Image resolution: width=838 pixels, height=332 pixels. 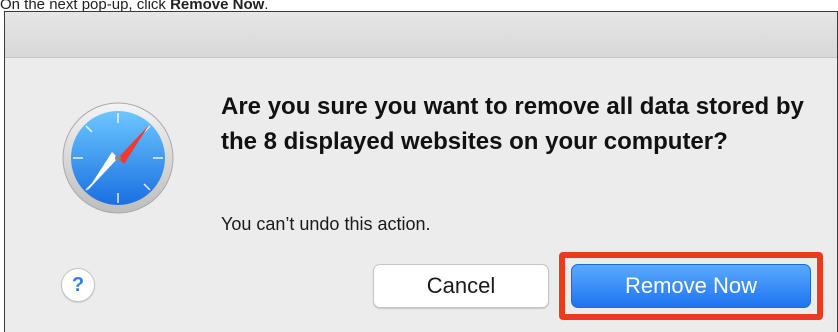 What do you see at coordinates (326, 224) in the screenshot?
I see `dialog-informative-text: You can’t undo this action.` at bounding box center [326, 224].